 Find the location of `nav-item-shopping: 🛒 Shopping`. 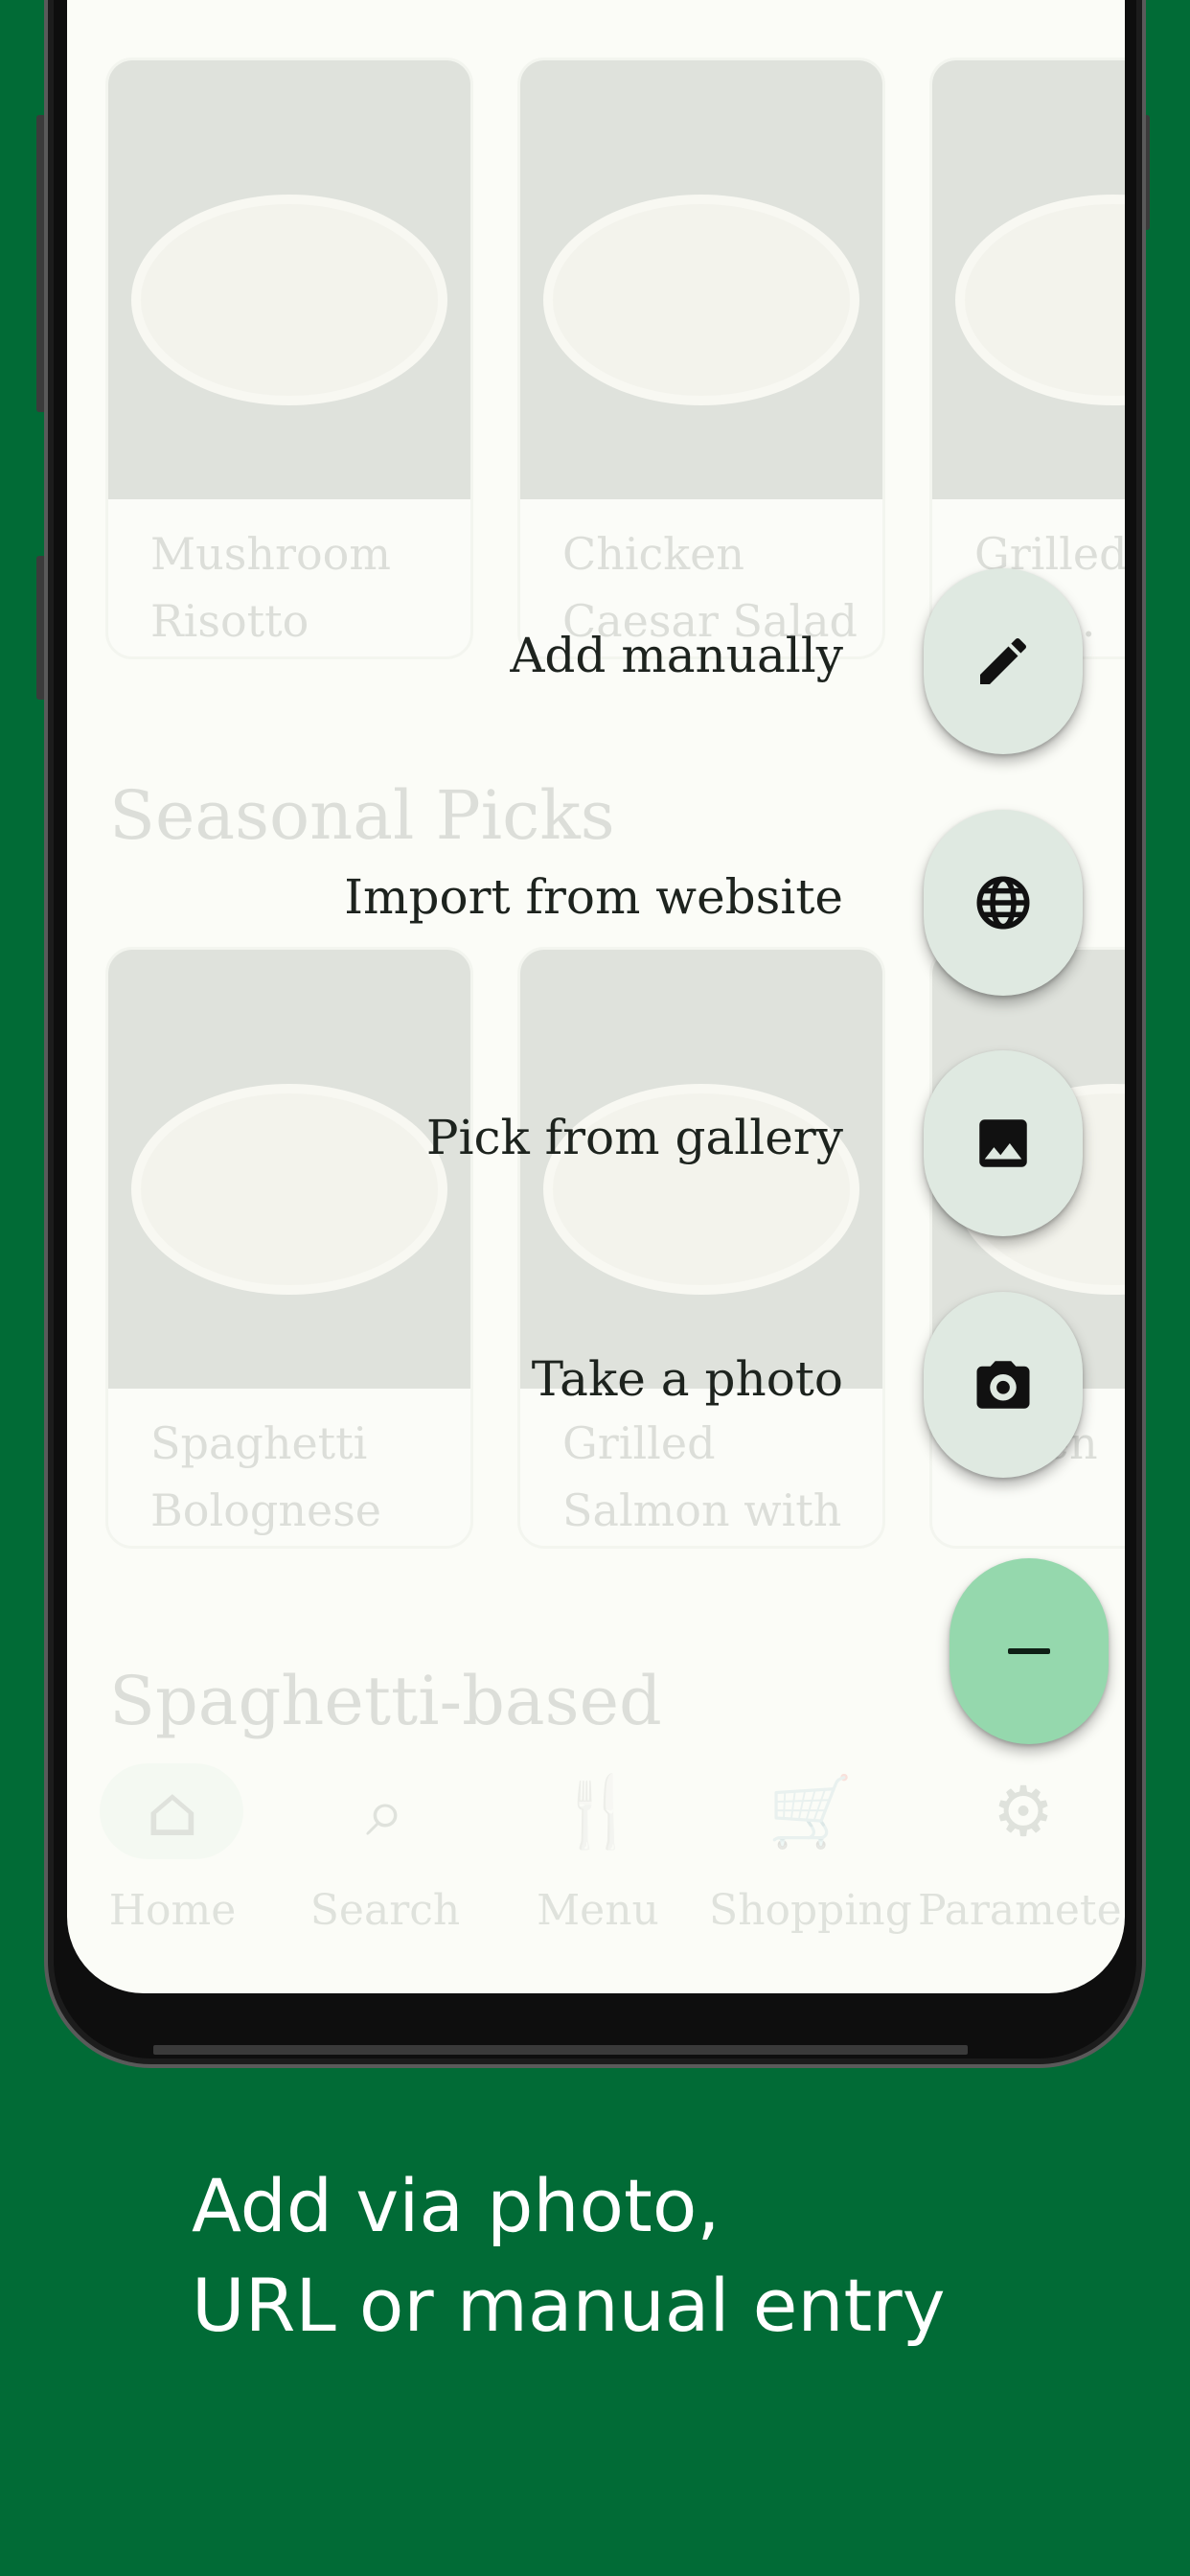

nav-item-shopping: 🛒 Shopping is located at coordinates (810, 1849).